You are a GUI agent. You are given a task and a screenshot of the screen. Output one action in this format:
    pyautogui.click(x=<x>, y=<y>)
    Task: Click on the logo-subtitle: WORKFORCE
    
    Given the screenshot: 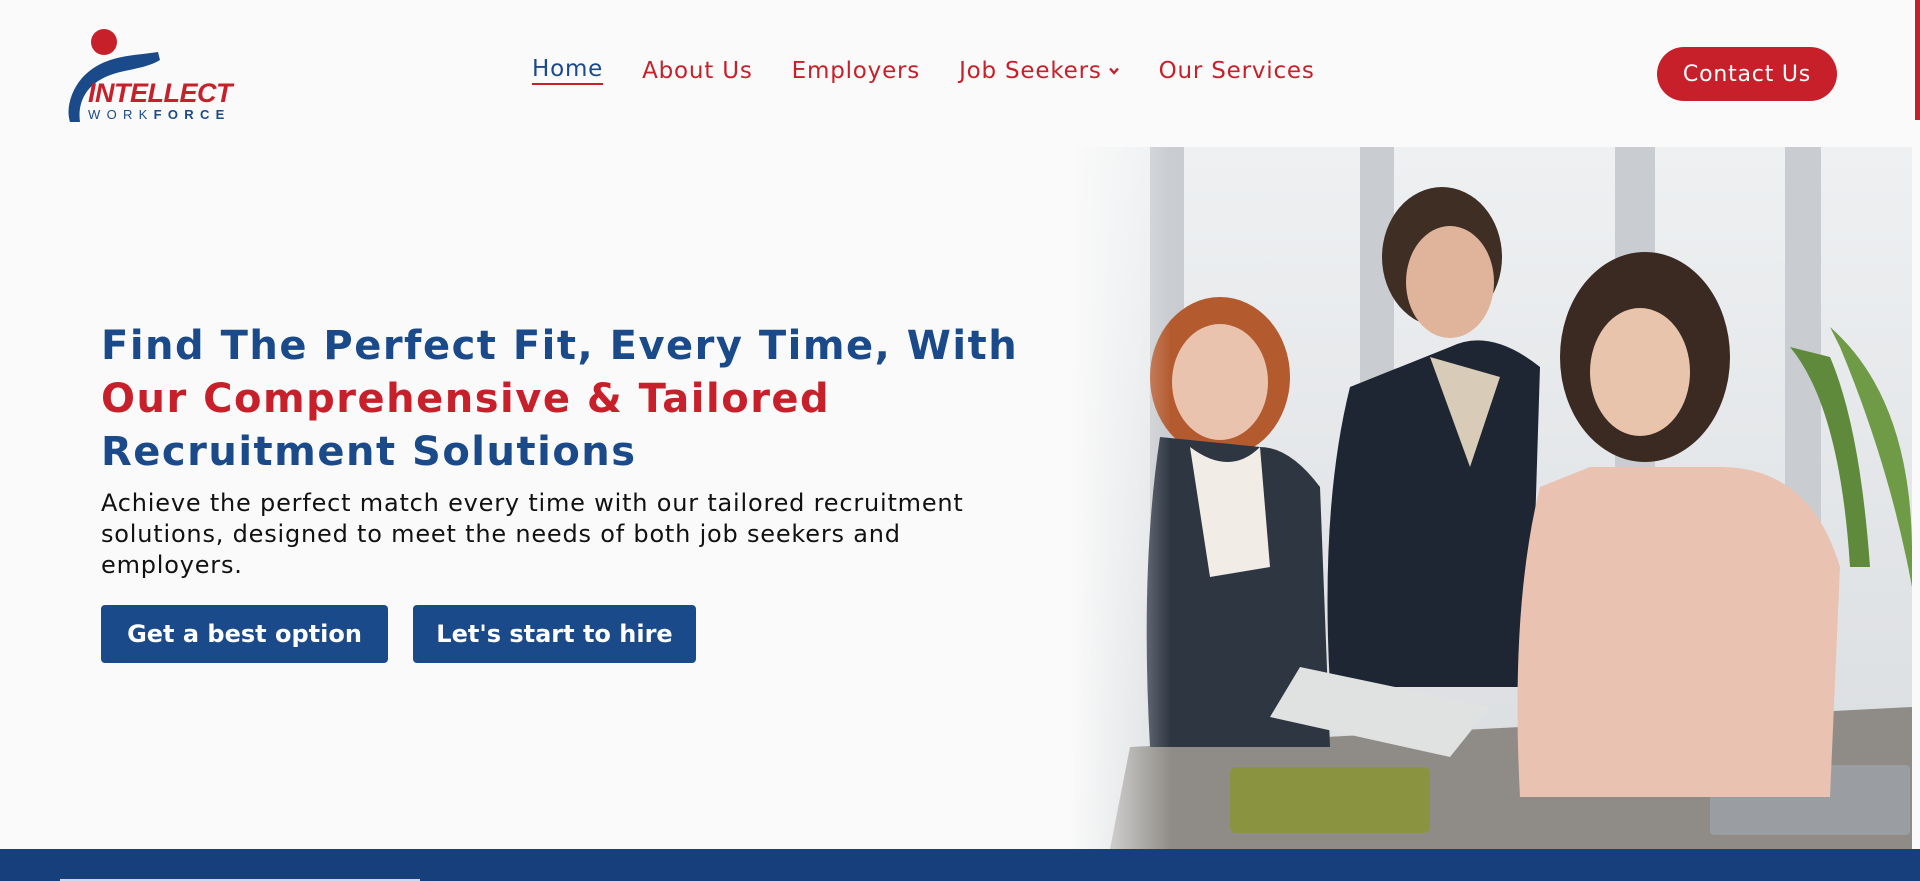 What is the action you would take?
    pyautogui.click(x=159, y=114)
    